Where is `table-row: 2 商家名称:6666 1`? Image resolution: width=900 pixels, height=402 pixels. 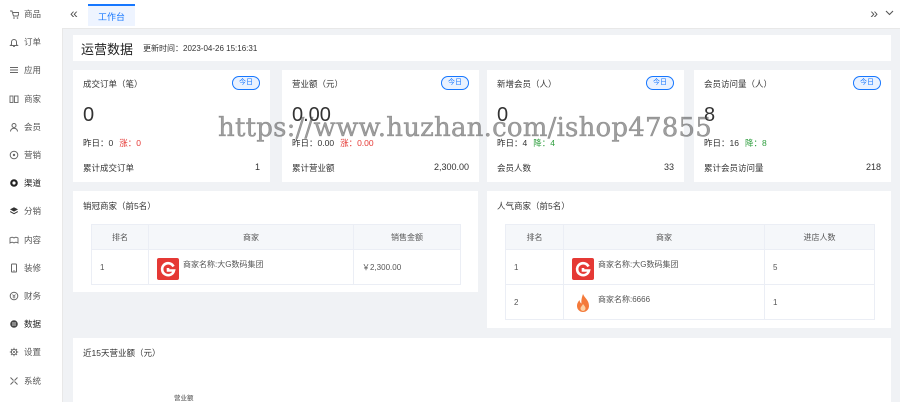
table-row: 2 商家名称:6666 1 is located at coordinates (690, 302).